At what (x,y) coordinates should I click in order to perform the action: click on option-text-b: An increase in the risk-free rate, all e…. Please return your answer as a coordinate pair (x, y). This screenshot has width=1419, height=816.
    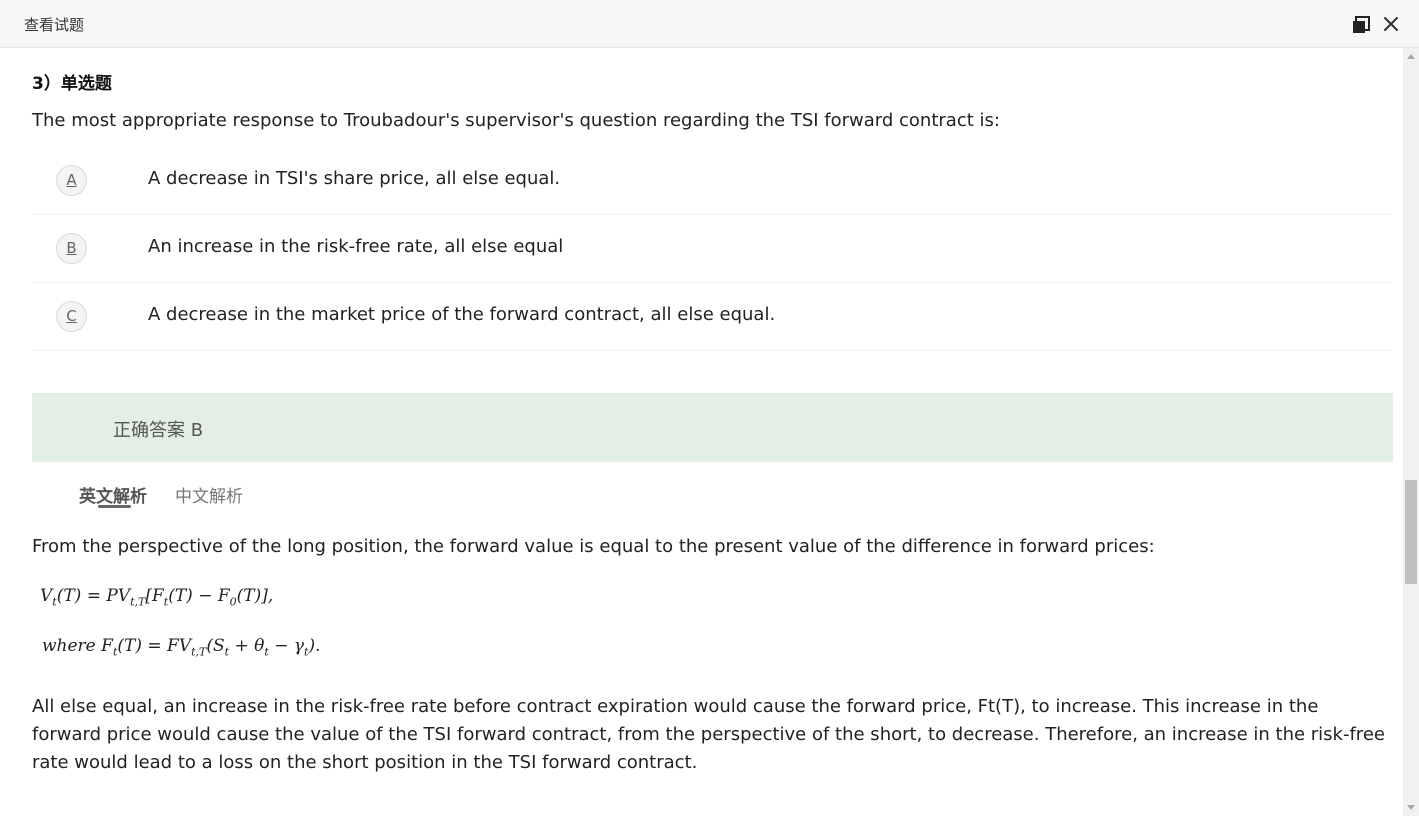
    Looking at the image, I should click on (356, 246).